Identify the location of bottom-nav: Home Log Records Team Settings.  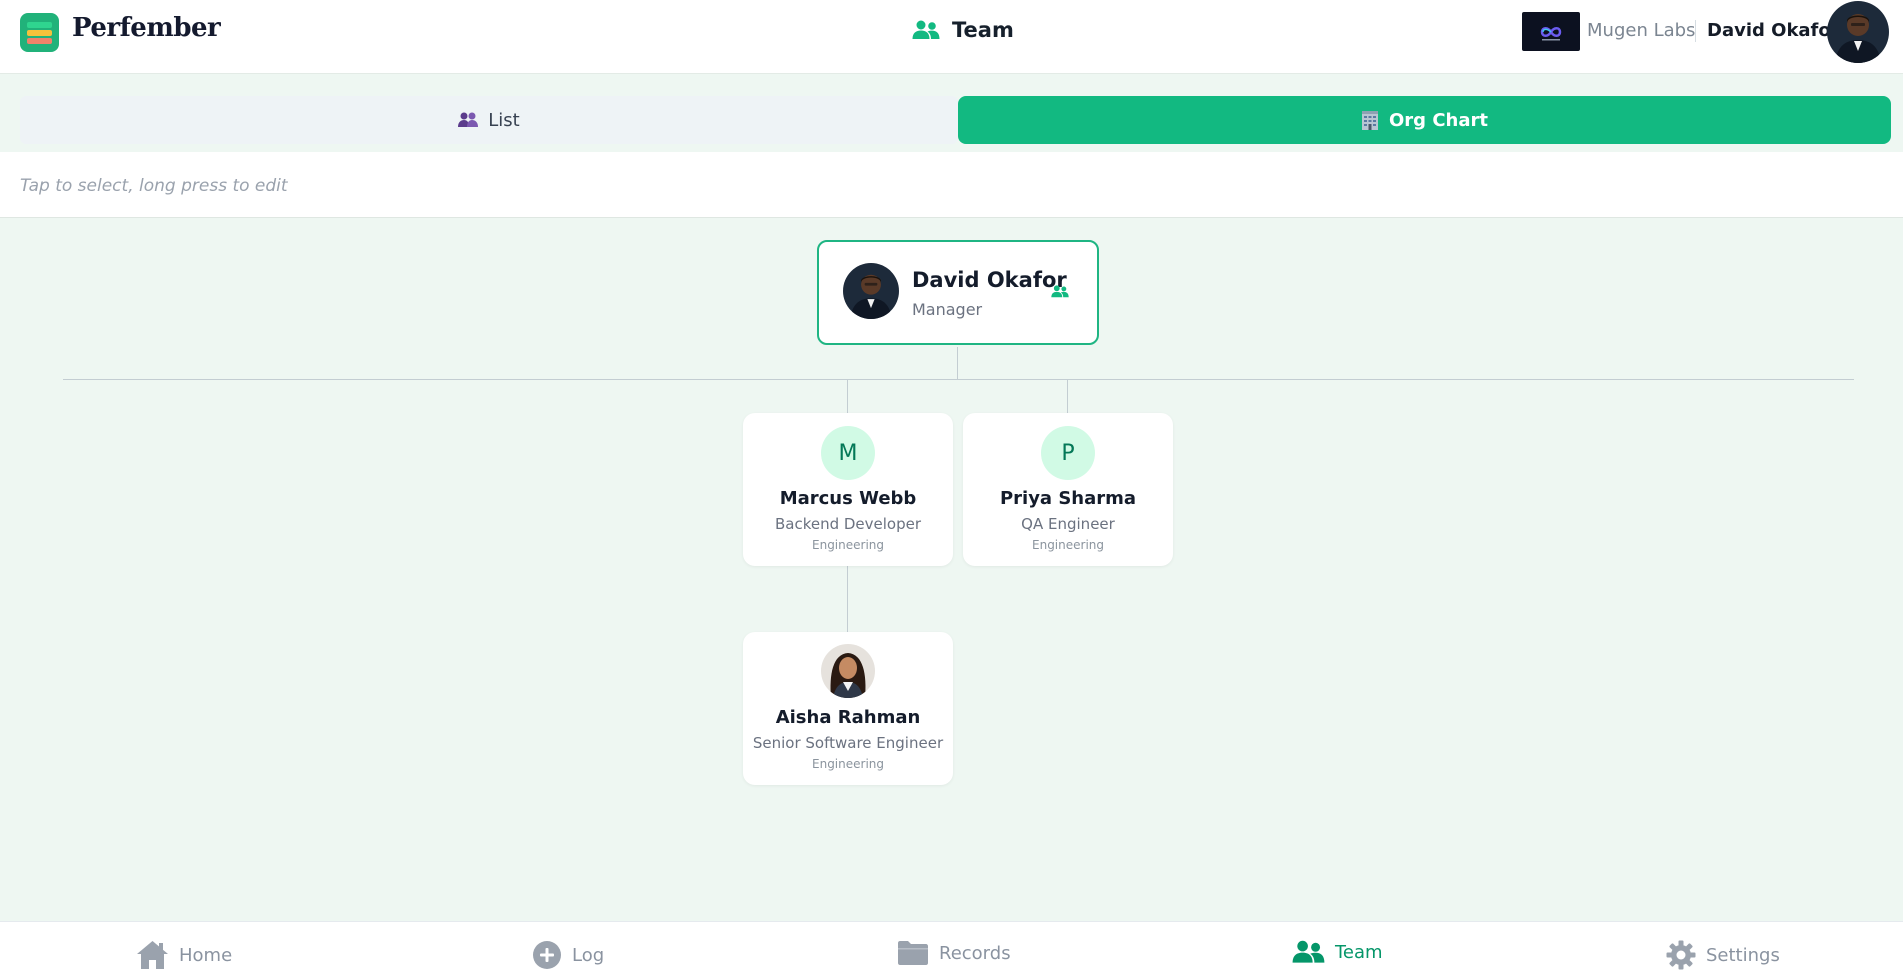
(951, 950).